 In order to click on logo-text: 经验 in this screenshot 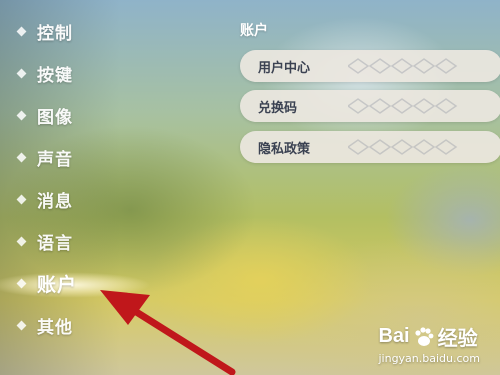, I will do `click(457, 339)`.